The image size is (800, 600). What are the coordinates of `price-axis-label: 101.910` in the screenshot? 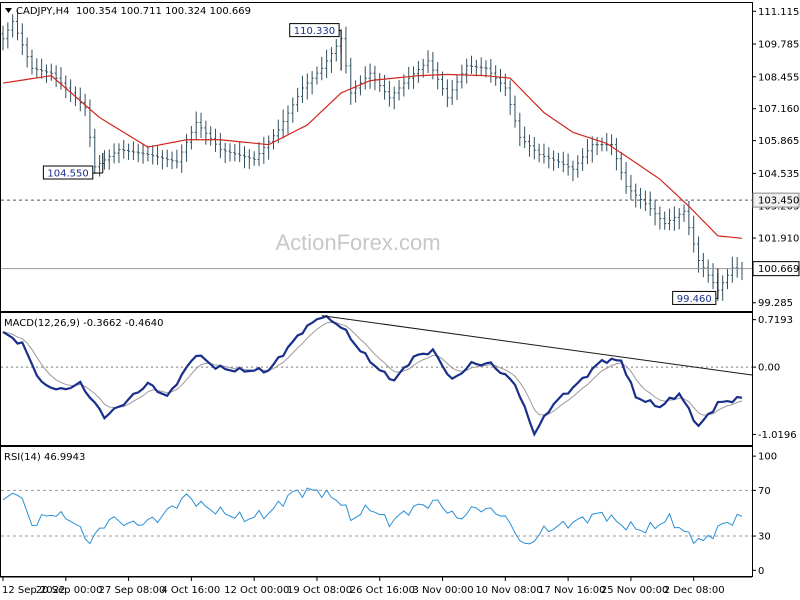 It's located at (778, 239).